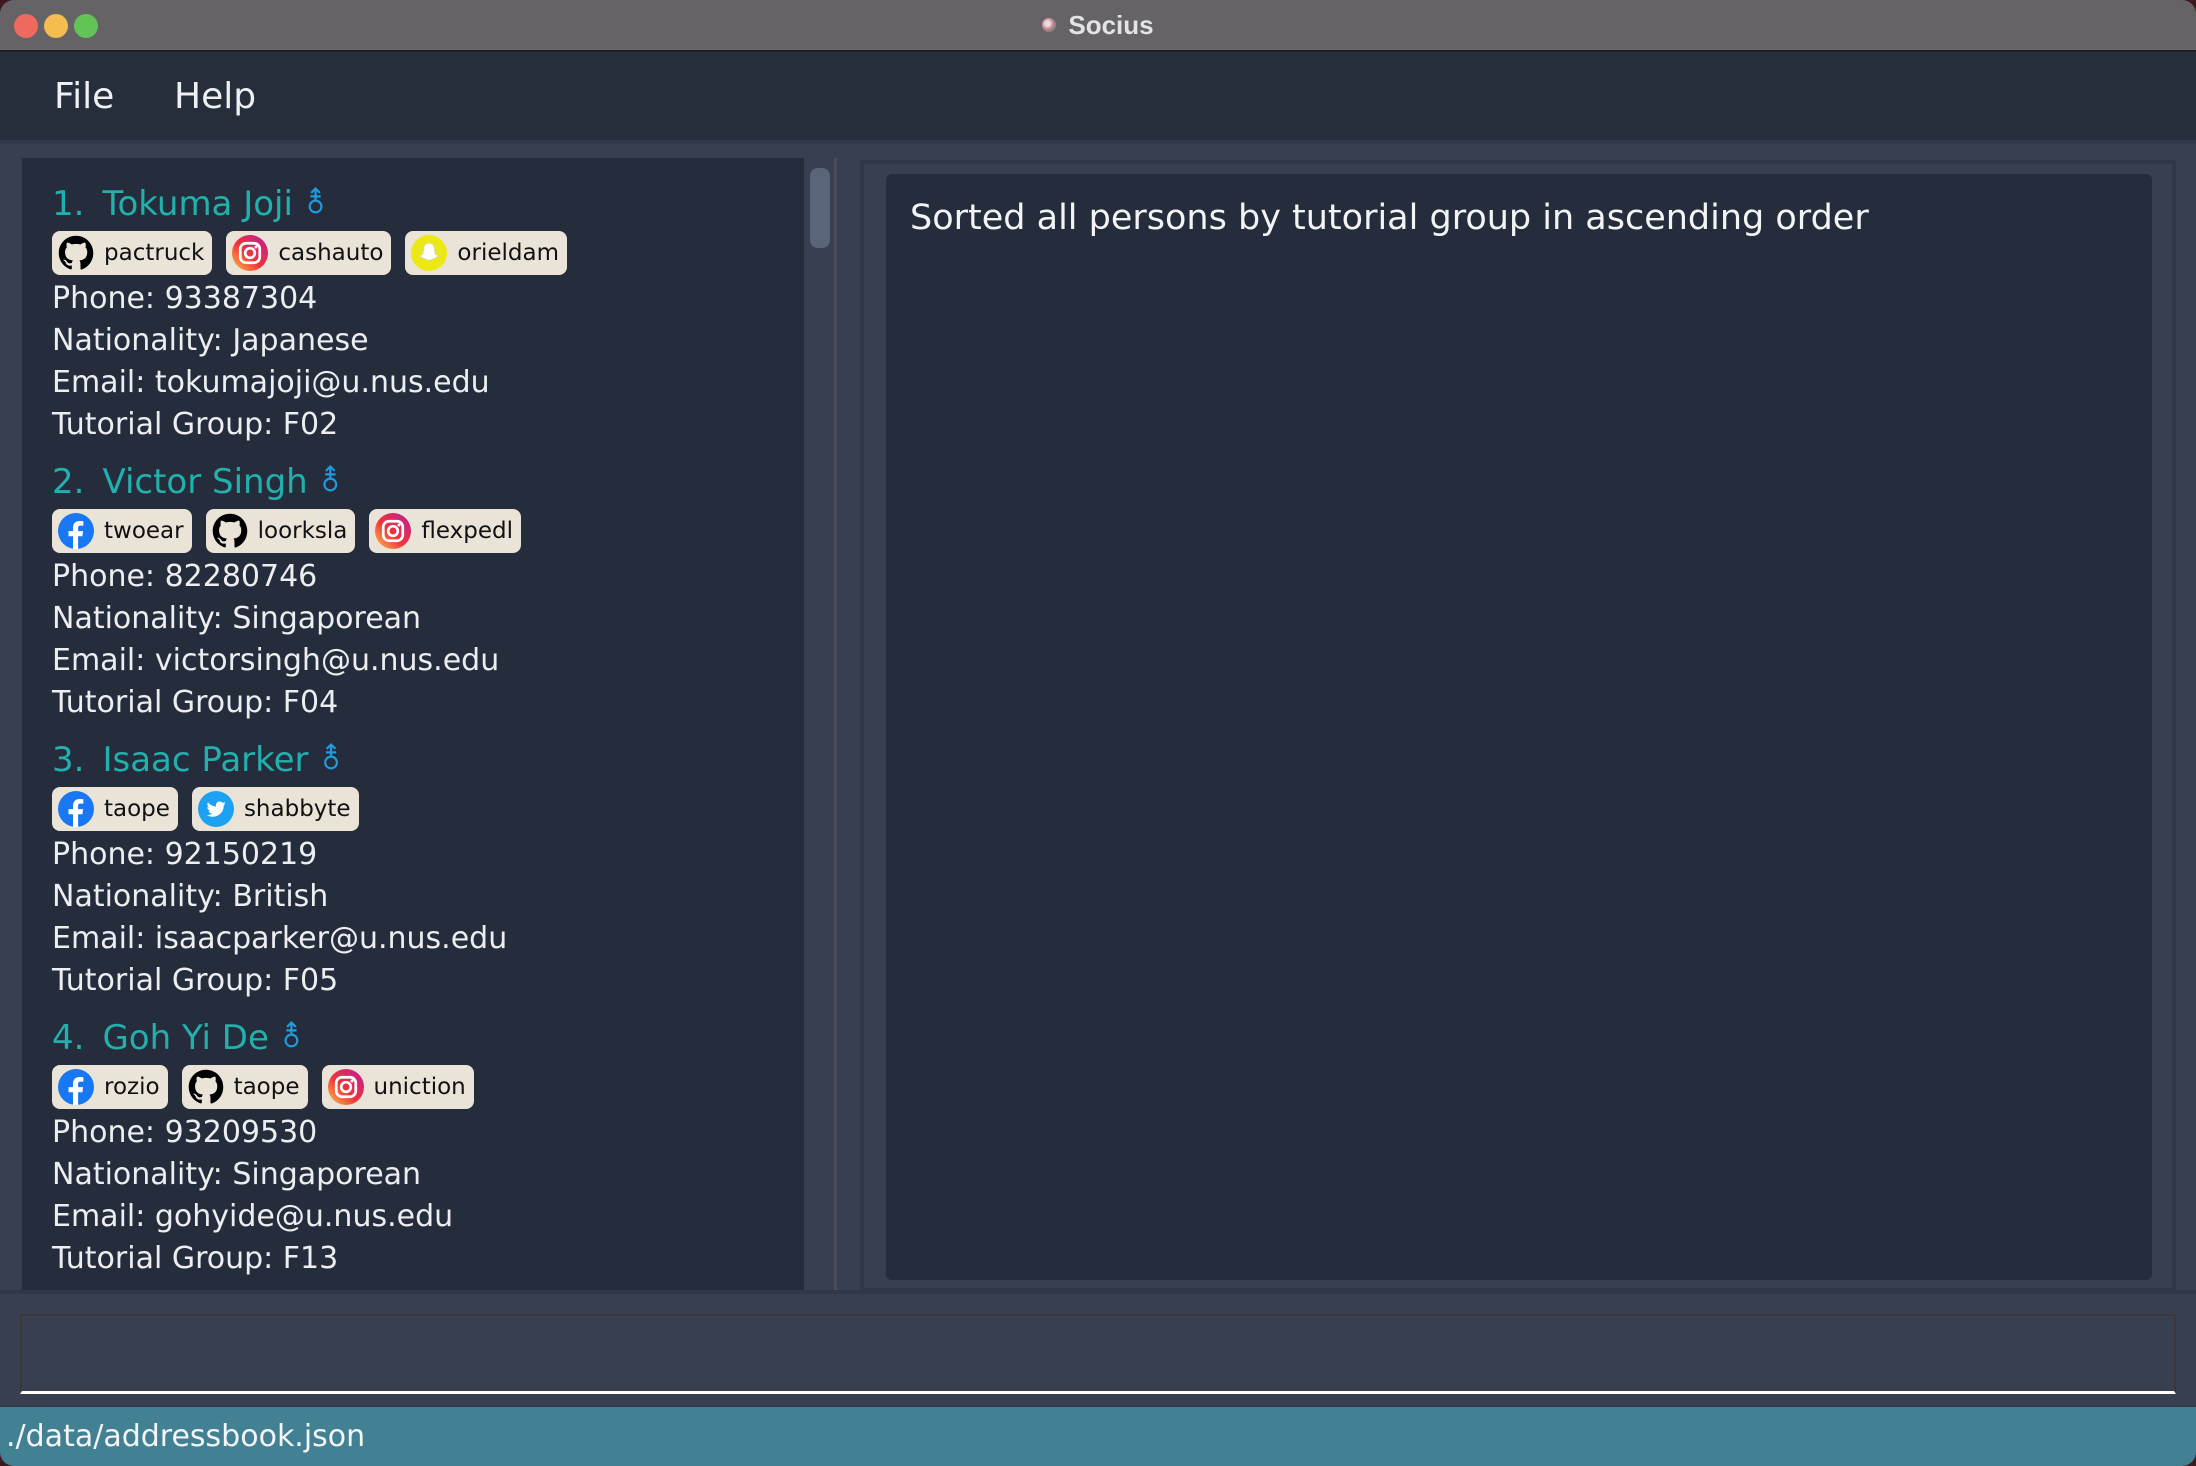 The width and height of the screenshot is (2196, 1466). Describe the element at coordinates (422, 809) in the screenshot. I see `social-tags: taope shabbyte` at that location.